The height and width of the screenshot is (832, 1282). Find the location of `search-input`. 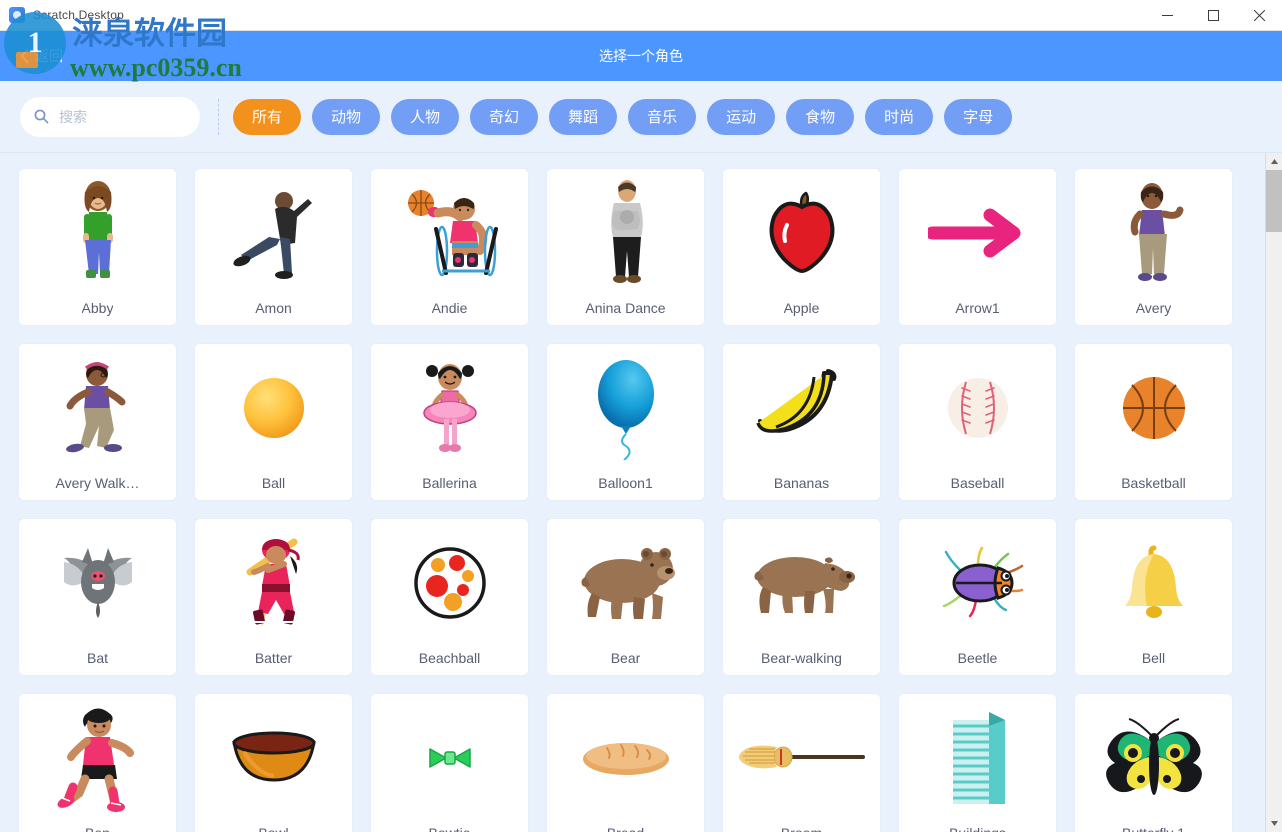

search-input is located at coordinates (119, 116).